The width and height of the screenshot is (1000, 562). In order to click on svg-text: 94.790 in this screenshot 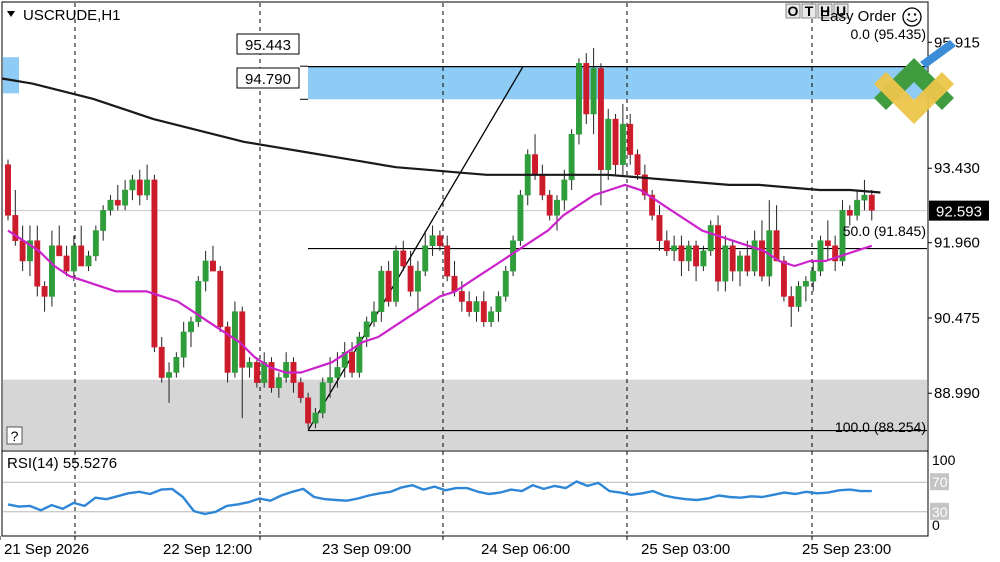, I will do `click(268, 79)`.